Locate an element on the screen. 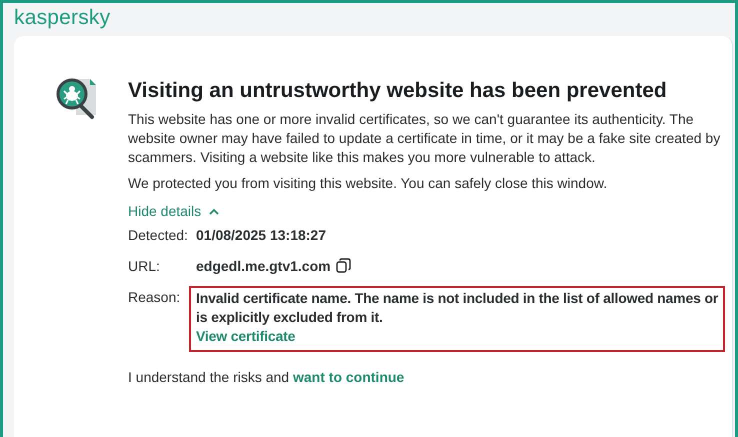 The height and width of the screenshot is (437, 738). page-title: Visiting an untrustworthy website has been prevented is located at coordinates (398, 91).